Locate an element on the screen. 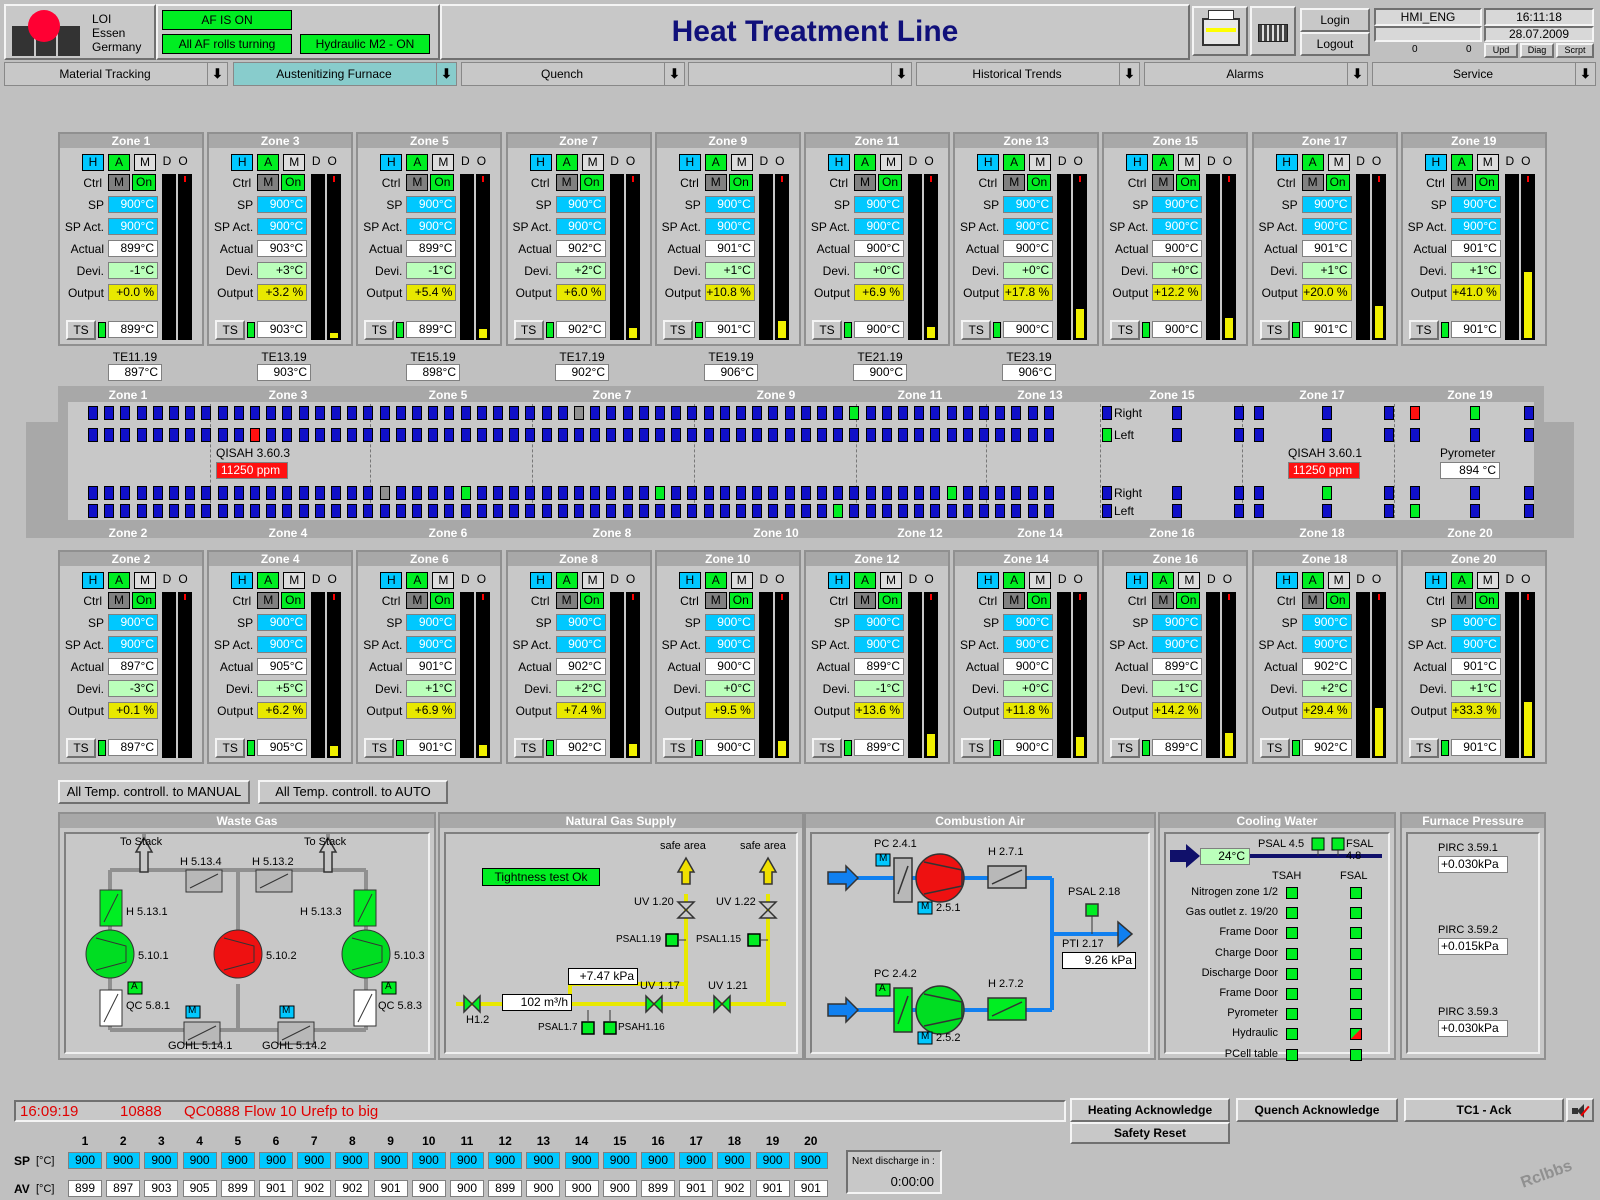 The width and height of the screenshot is (1600, 1200). all-manual-button: All Temp. controll. to MANUAL is located at coordinates (154, 792).